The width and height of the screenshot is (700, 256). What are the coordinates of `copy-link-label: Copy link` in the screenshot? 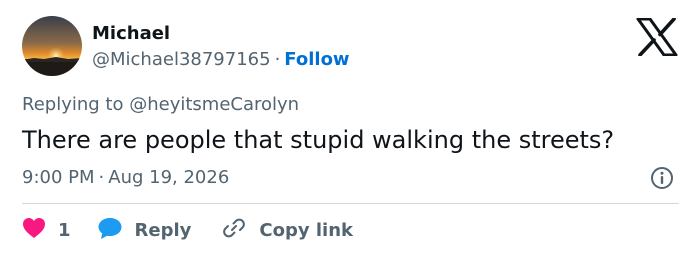 It's located at (306, 230).